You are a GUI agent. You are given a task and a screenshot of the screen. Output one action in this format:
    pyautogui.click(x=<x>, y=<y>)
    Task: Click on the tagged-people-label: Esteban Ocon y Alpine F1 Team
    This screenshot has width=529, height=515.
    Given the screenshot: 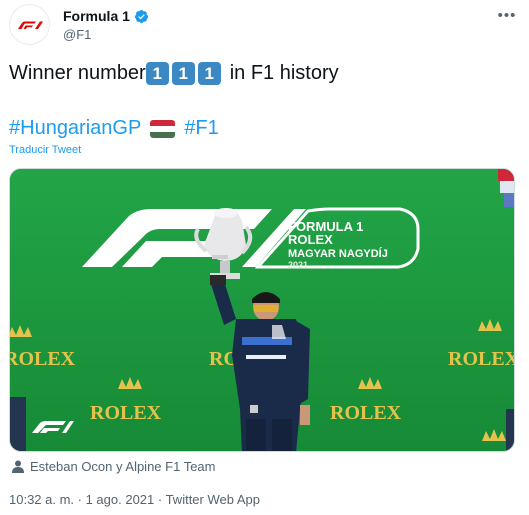 What is the action you would take?
    pyautogui.click(x=123, y=466)
    